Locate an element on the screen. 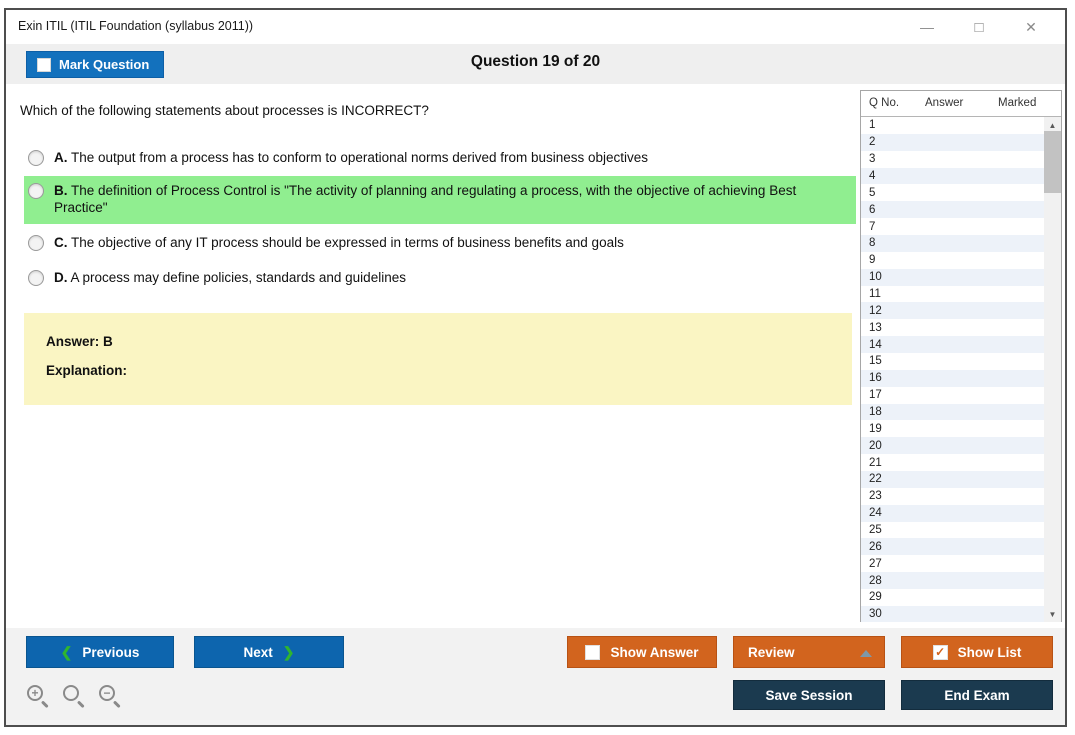 The height and width of the screenshot is (735, 1075). question-number: 29 is located at coordinates (875, 597).